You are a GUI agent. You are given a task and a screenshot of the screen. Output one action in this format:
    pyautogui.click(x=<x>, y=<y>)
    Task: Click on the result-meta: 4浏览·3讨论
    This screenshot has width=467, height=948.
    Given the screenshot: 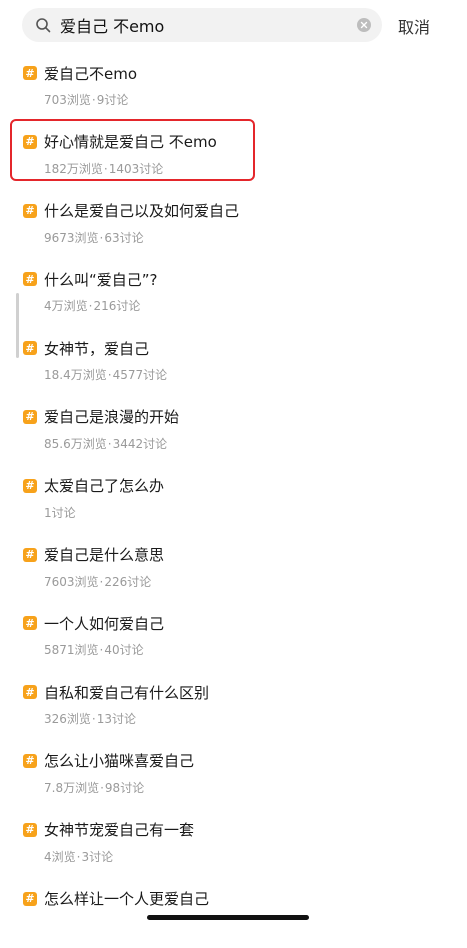 What is the action you would take?
    pyautogui.click(x=245, y=856)
    